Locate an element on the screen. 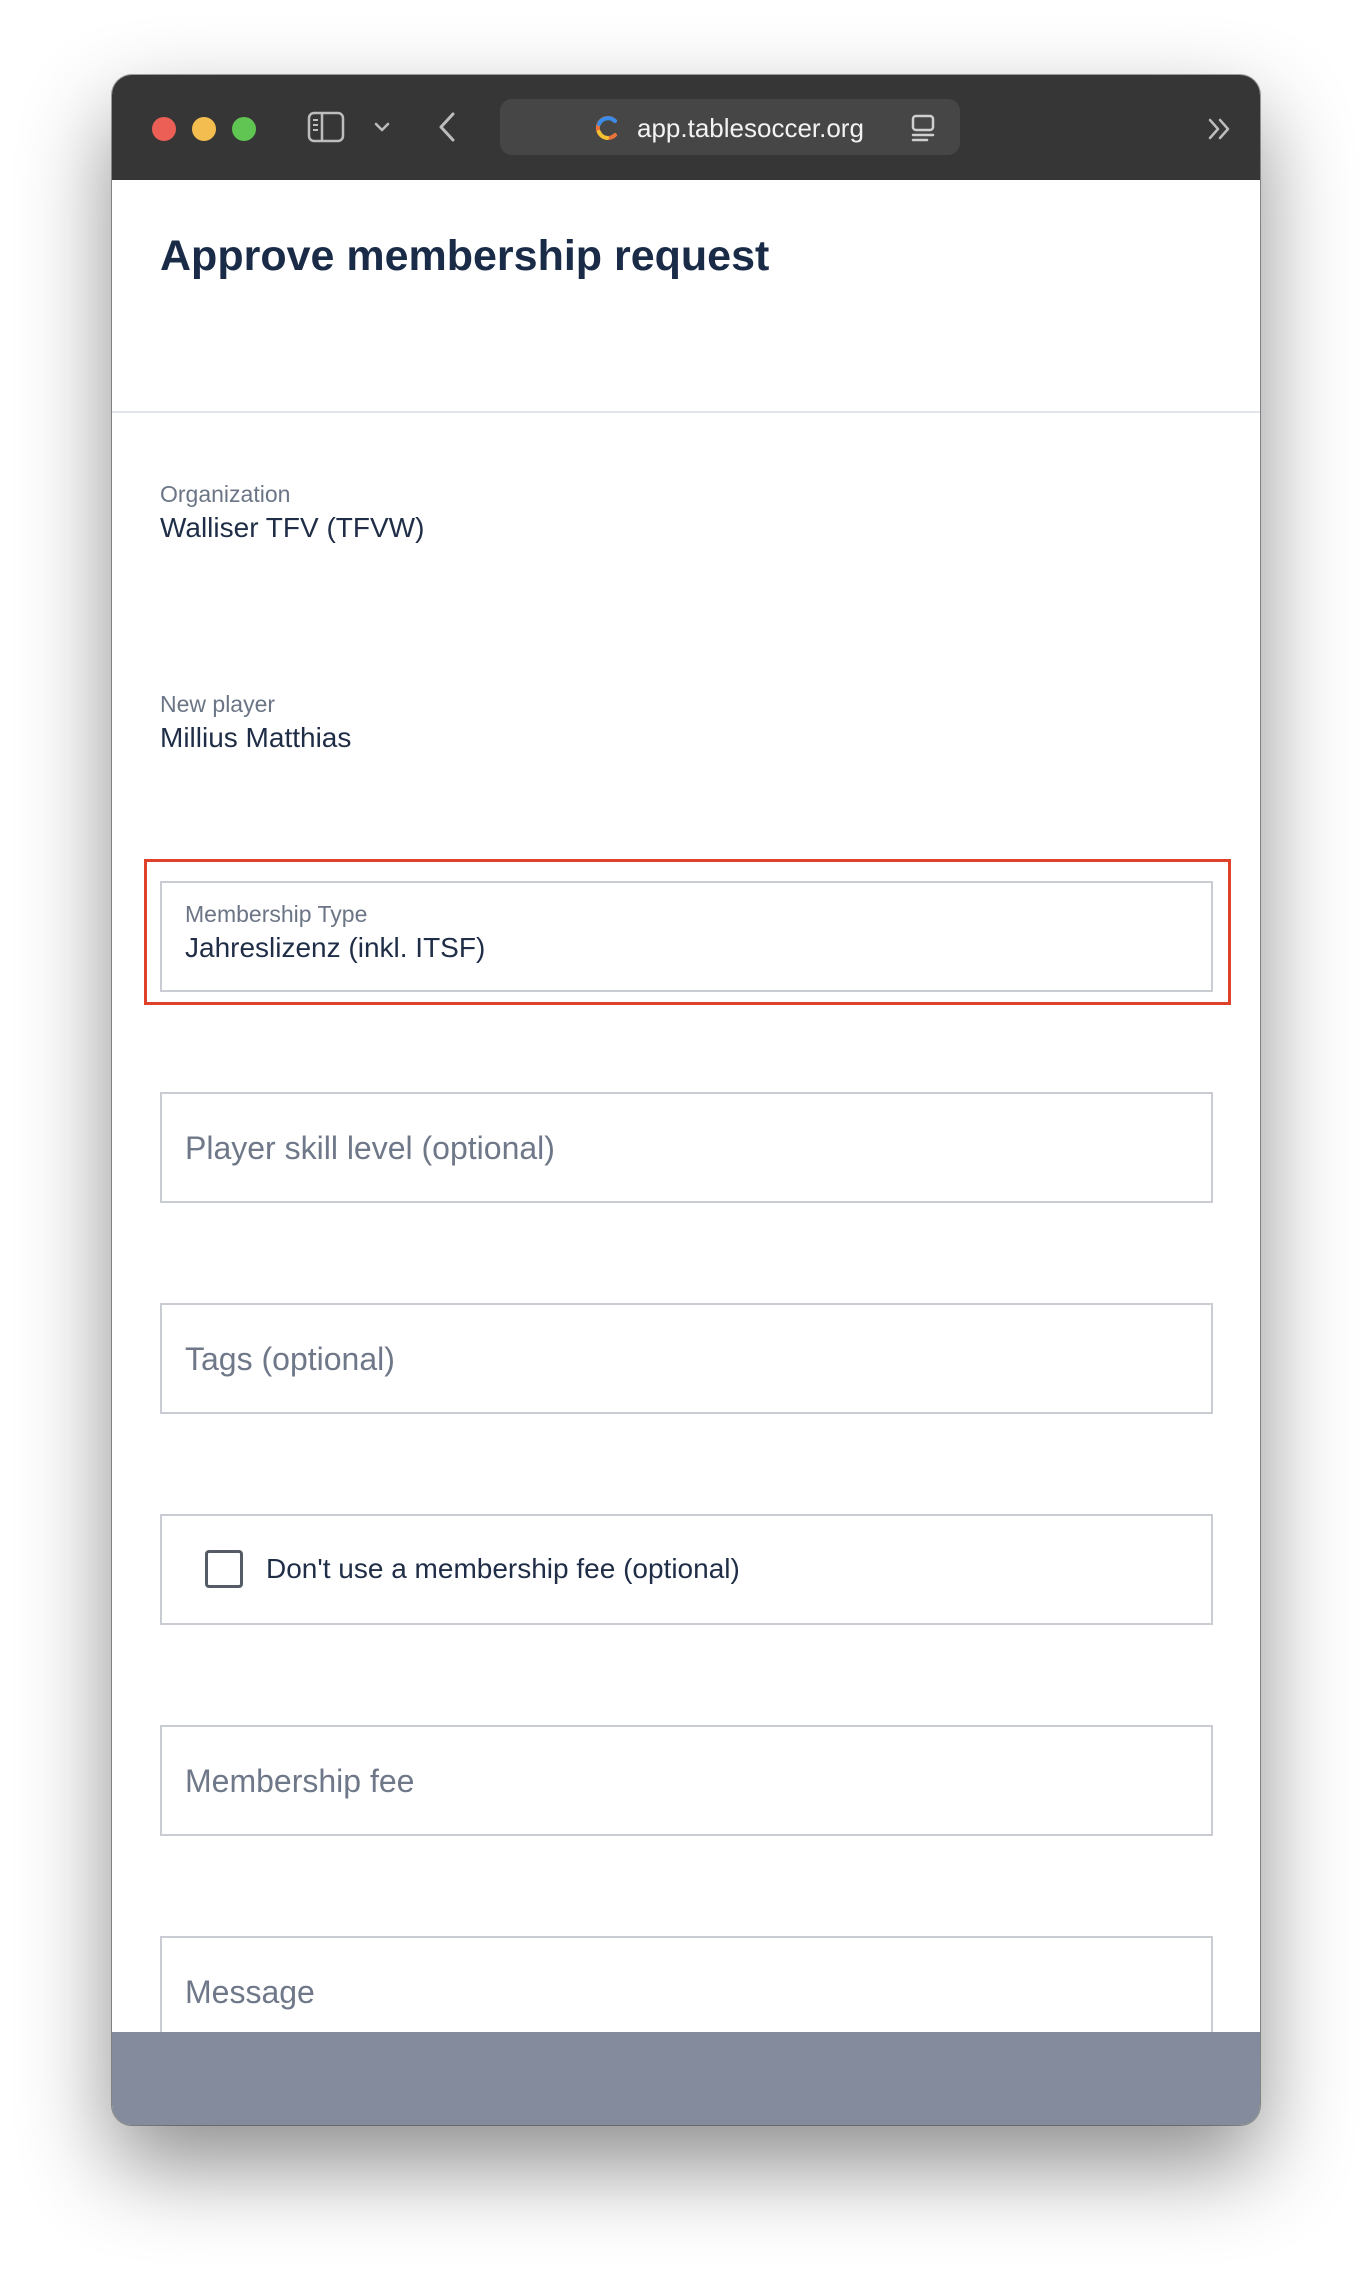 The width and height of the screenshot is (1372, 2274). no-fee-checkbox is located at coordinates (224, 1569).